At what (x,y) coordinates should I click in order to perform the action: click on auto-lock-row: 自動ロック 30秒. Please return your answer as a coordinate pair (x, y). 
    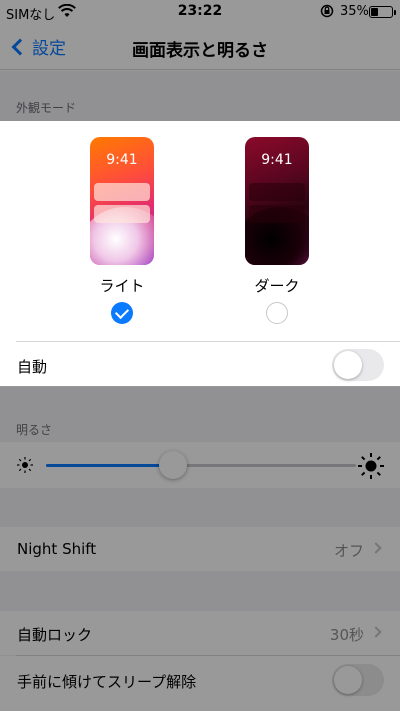
    Looking at the image, I should click on (200, 633).